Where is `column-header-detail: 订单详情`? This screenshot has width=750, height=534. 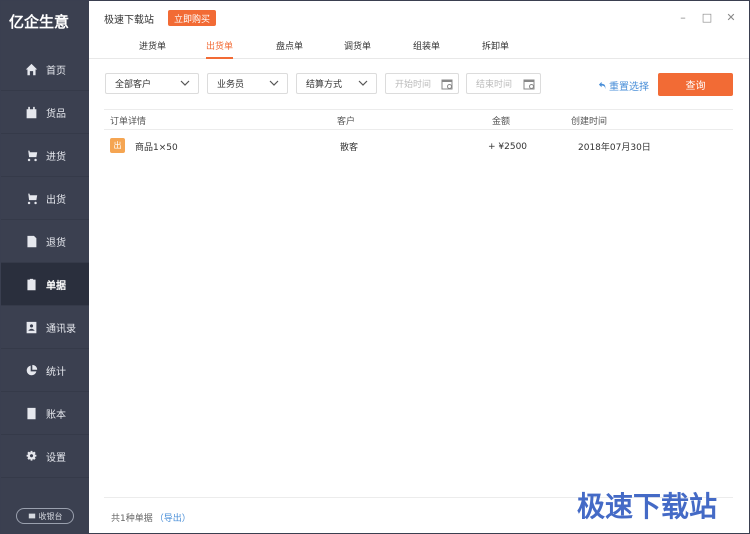
column-header-detail: 订单详情 is located at coordinates (128, 122).